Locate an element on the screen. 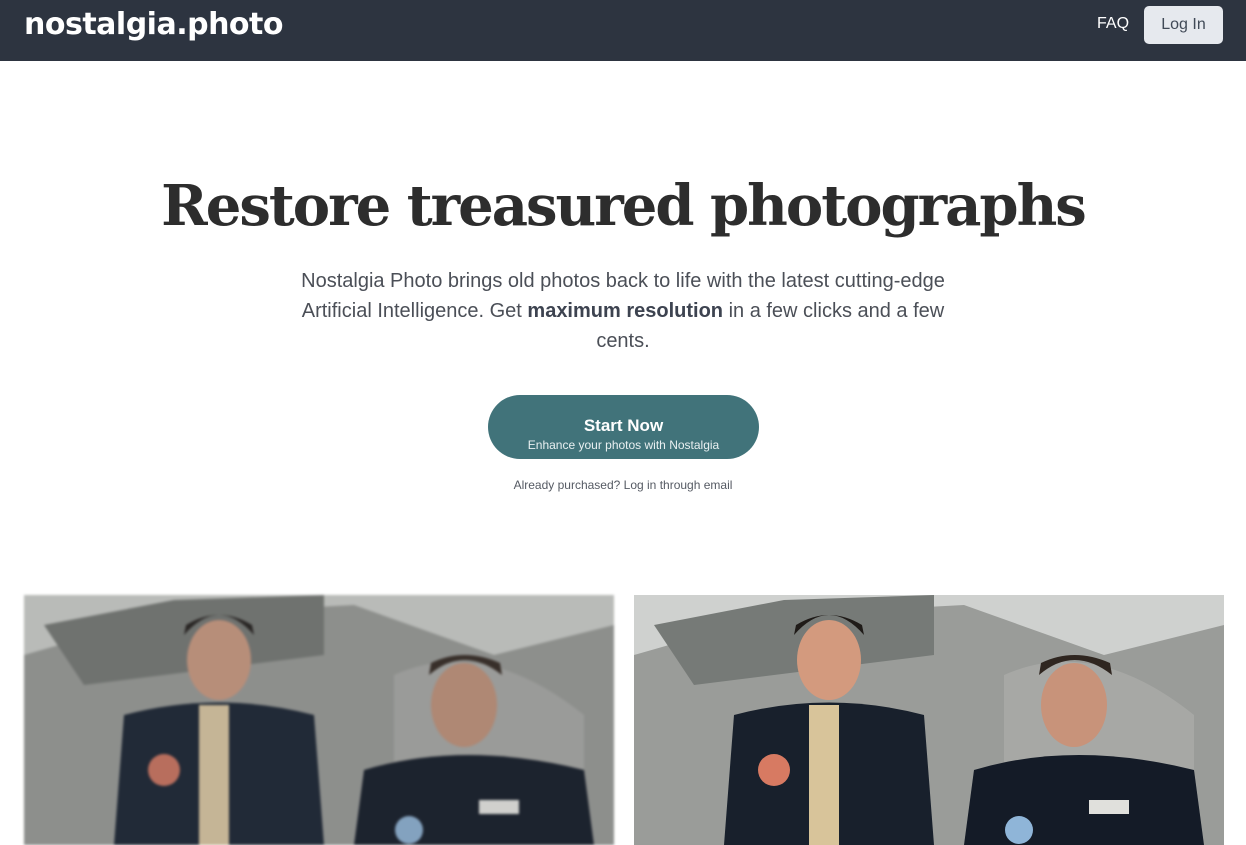 This screenshot has width=1246, height=845. faq-link: FAQ is located at coordinates (1113, 24).